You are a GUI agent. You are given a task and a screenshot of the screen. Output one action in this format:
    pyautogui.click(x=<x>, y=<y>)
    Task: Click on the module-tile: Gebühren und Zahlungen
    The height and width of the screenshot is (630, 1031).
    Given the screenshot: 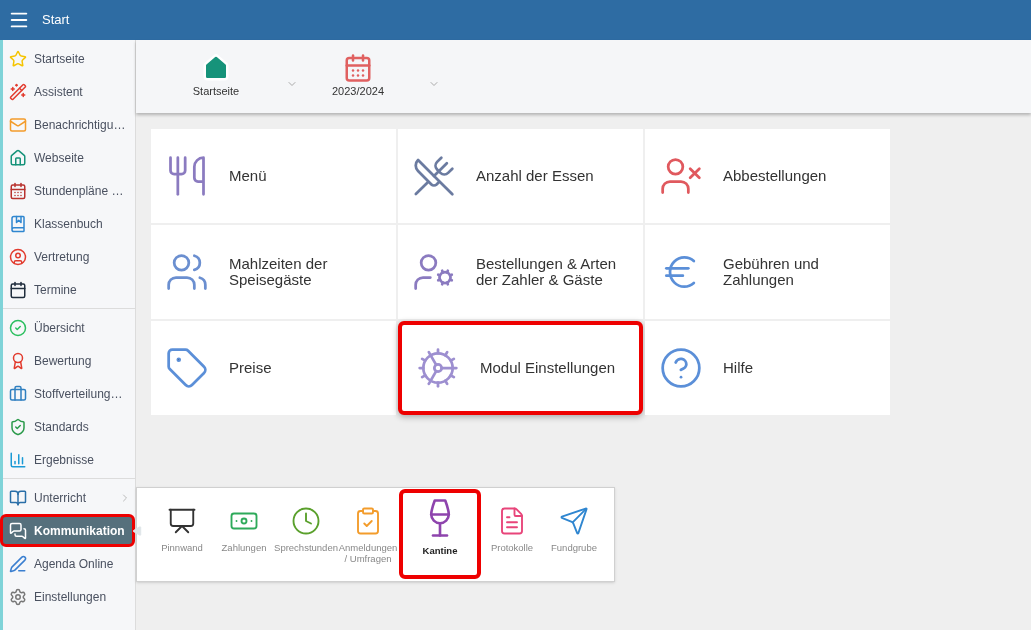 What is the action you would take?
    pyautogui.click(x=767, y=272)
    